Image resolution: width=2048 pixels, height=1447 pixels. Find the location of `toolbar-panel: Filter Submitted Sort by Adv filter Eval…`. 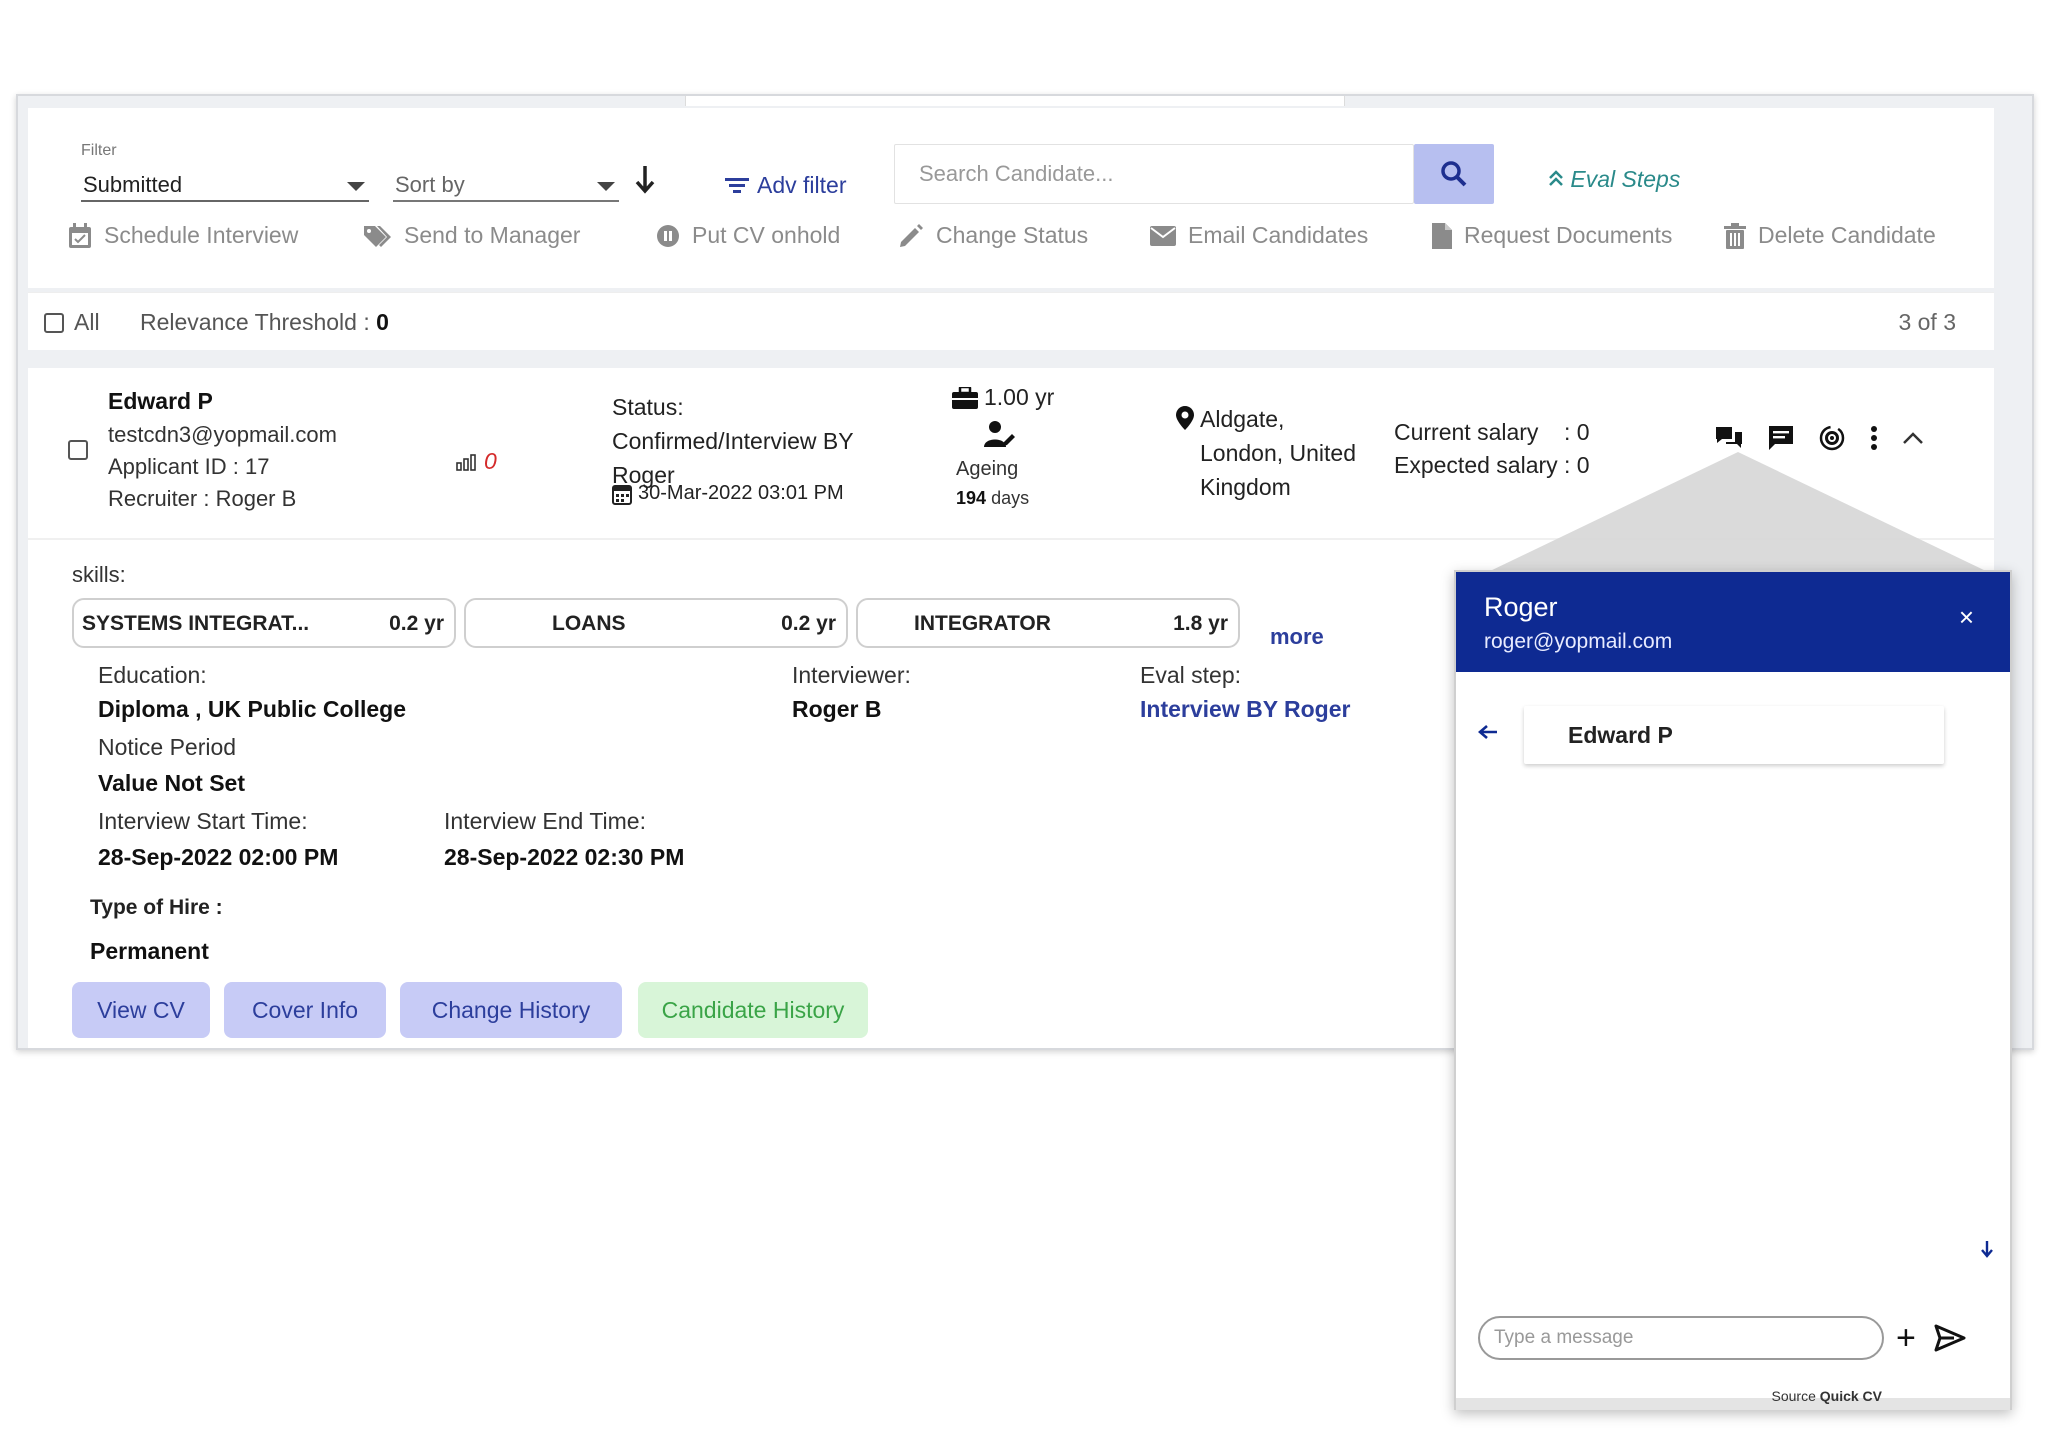

toolbar-panel: Filter Submitted Sort by Adv filter Eval… is located at coordinates (1011, 198).